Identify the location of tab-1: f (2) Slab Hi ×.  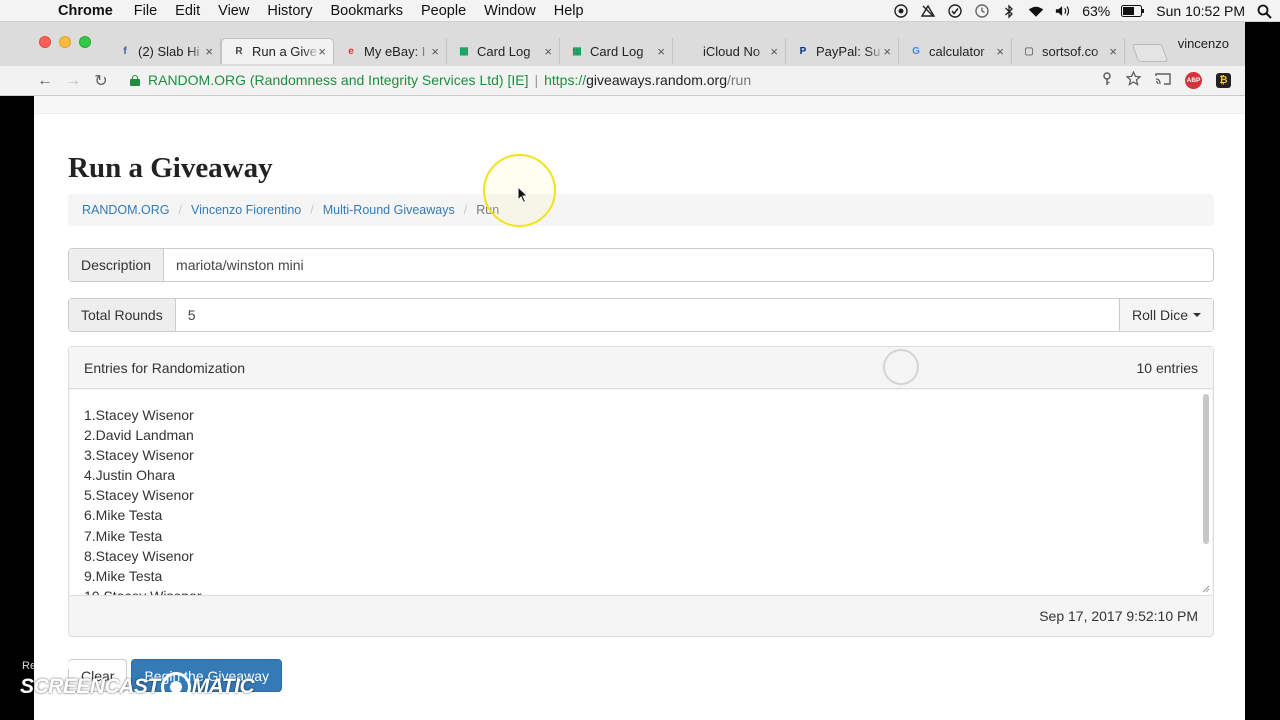
(164, 51).